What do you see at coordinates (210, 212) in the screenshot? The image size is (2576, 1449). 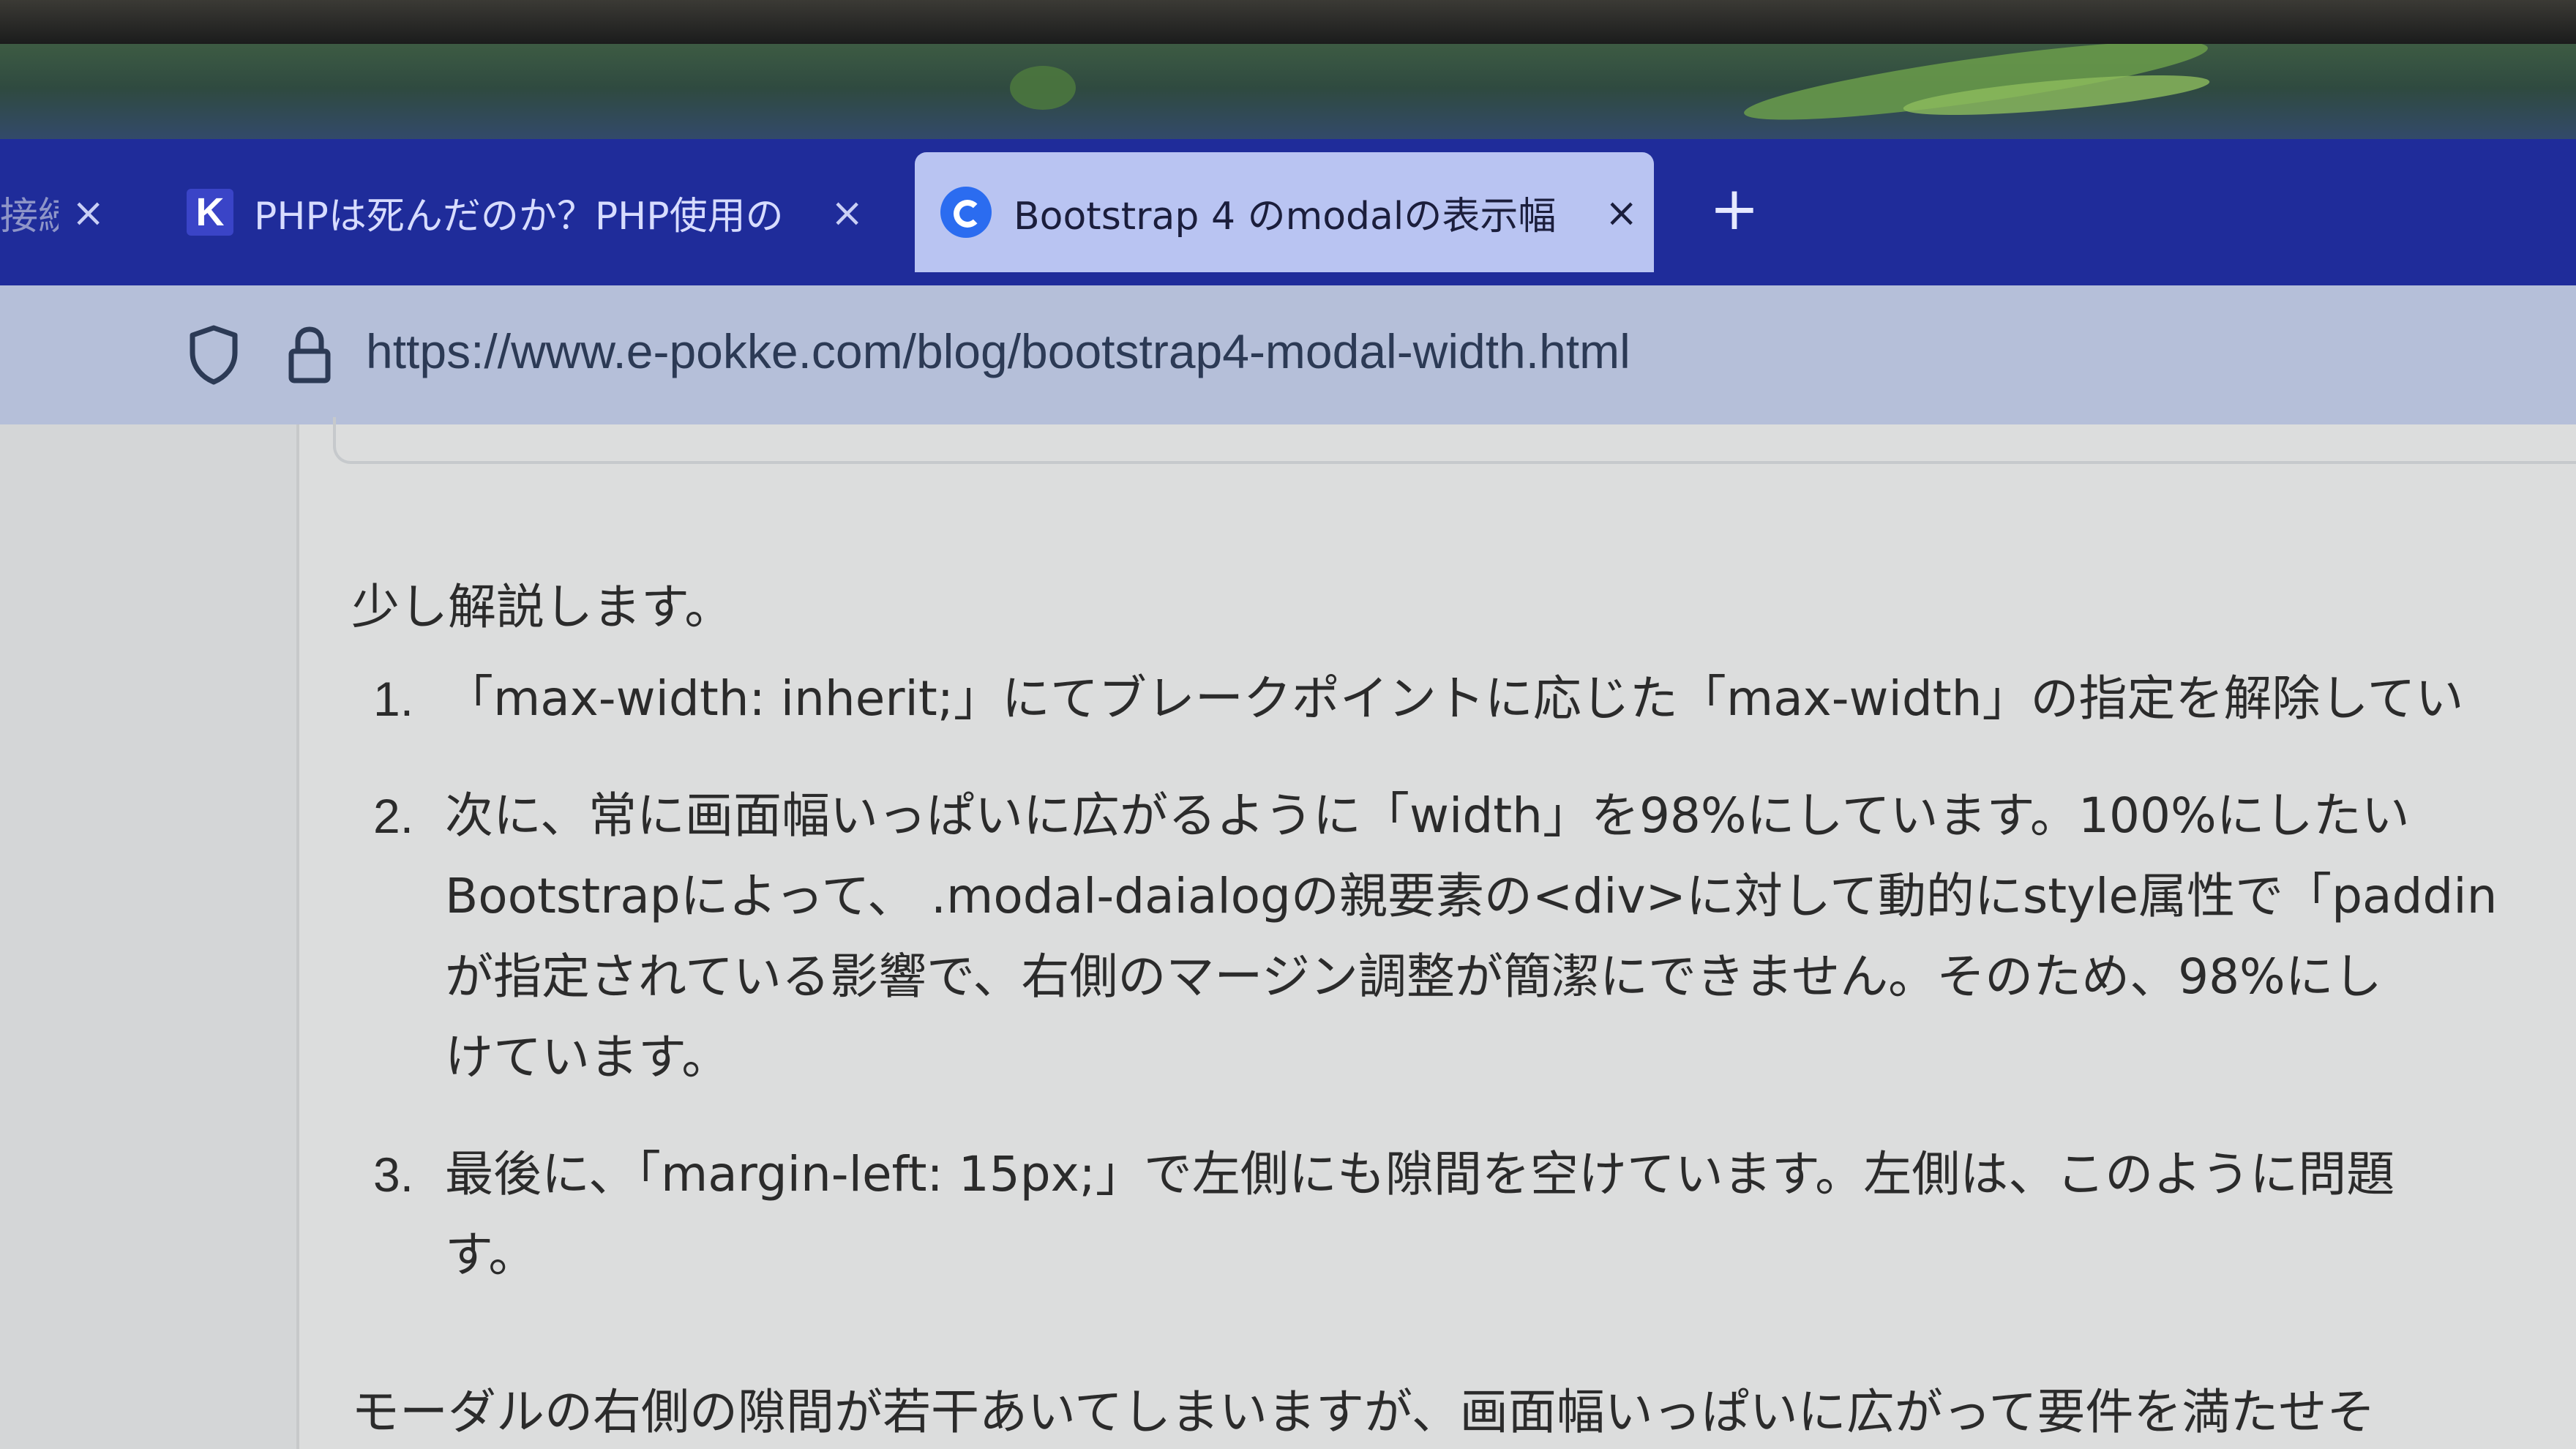 I see `k-favicon-icon: K` at bounding box center [210, 212].